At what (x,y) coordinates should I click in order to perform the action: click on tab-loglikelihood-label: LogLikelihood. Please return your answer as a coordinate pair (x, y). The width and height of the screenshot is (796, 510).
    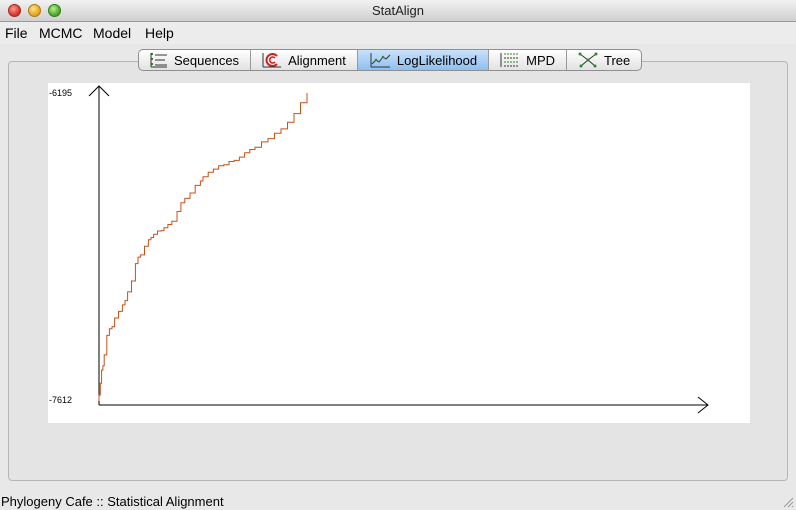
    Looking at the image, I should click on (437, 60).